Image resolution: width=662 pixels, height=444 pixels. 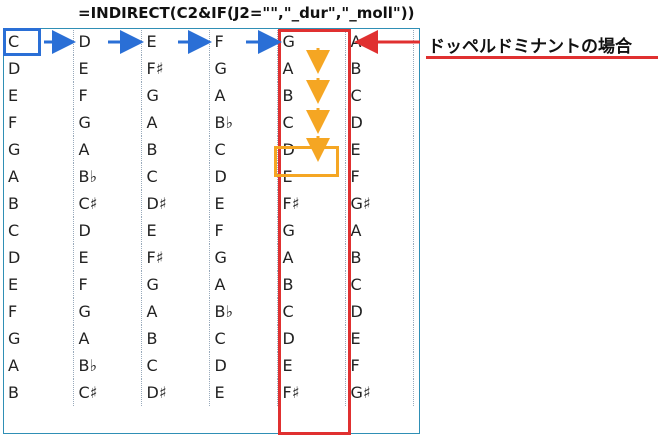 I want to click on callout-label: ドッペルドミナントの場合, so click(x=530, y=47).